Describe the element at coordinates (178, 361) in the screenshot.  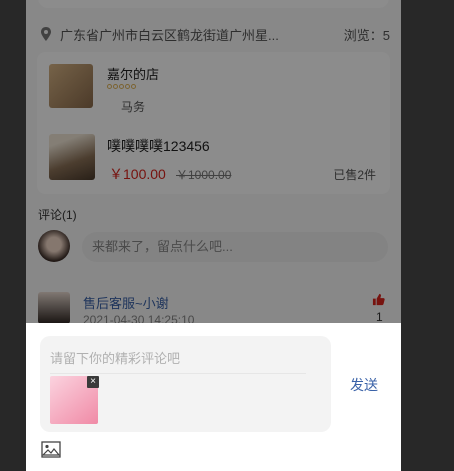
I see `comment-textarea: 请留下你的精彩评论吧` at that location.